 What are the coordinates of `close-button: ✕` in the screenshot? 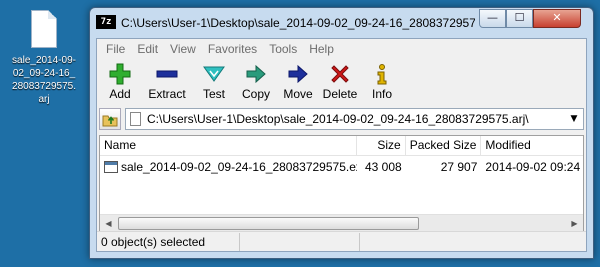 It's located at (557, 18).